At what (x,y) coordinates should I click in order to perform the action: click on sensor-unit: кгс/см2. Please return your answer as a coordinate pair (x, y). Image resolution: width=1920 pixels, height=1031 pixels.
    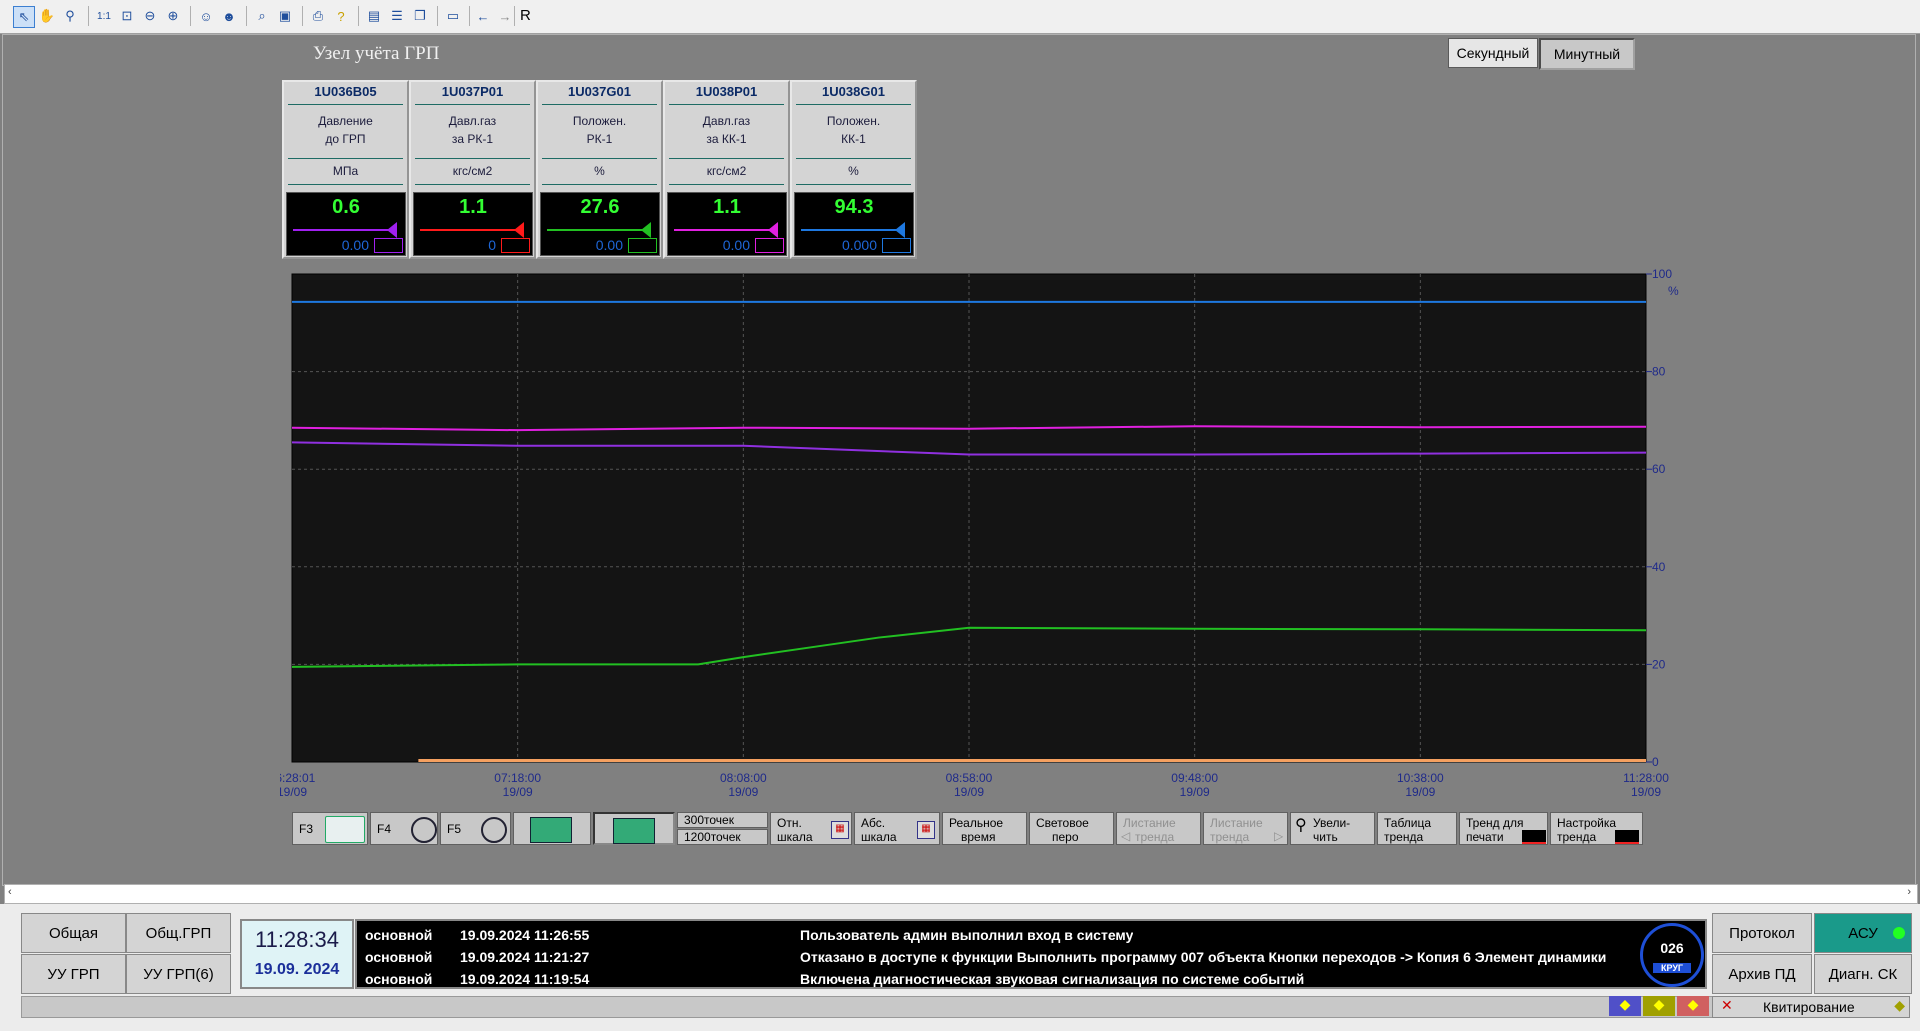
    Looking at the image, I should click on (726, 171).